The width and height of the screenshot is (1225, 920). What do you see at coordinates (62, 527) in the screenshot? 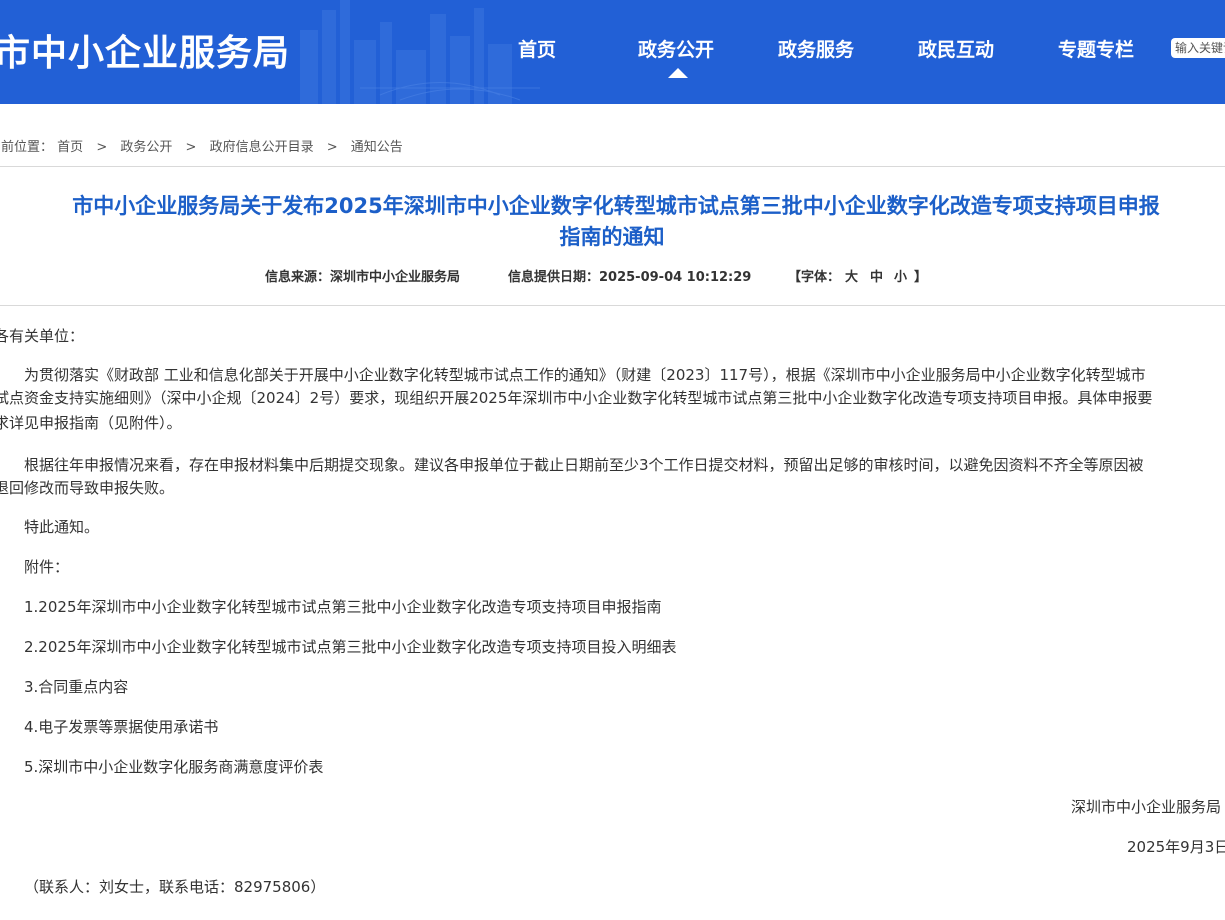
I see `notice-text: 特此通知。` at bounding box center [62, 527].